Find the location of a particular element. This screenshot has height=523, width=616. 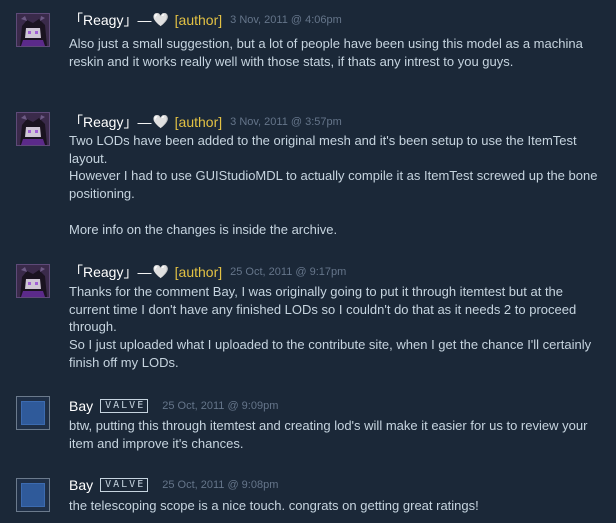

comment-header: Bay VALVE 25 Oct, 2011 @ 9:08pm is located at coordinates (173, 485).